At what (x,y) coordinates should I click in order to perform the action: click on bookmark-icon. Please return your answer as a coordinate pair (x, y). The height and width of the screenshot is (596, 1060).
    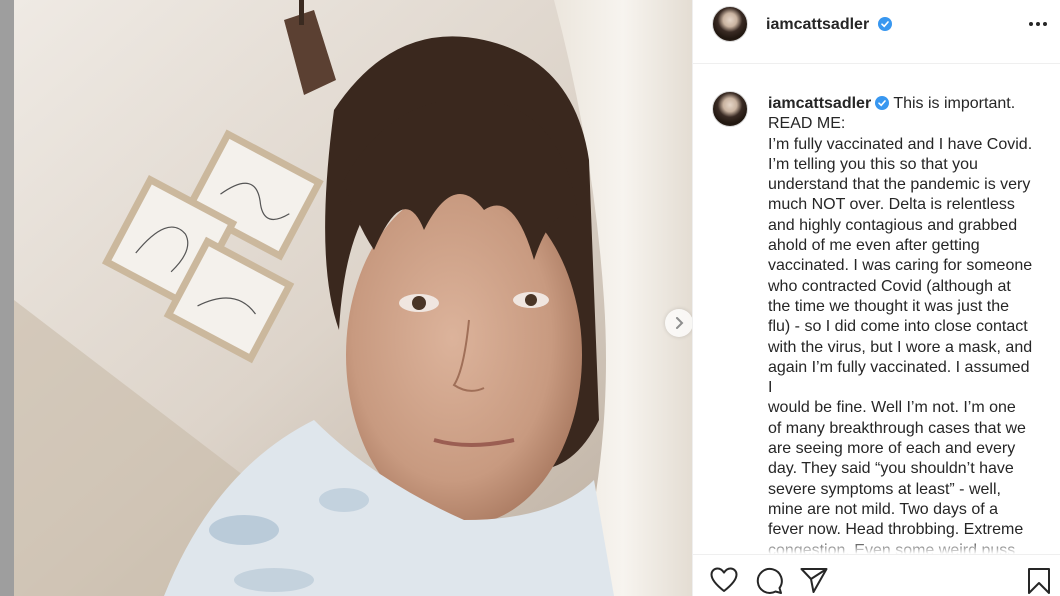
    Looking at the image, I should click on (1039, 581).